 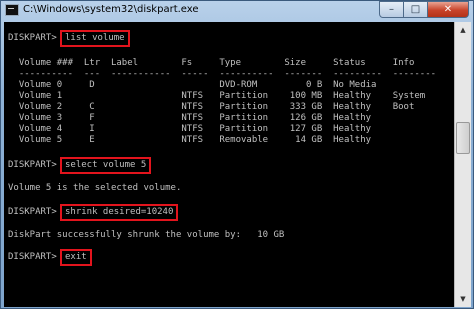 I want to click on scrollbar-thumb, so click(x=463, y=138).